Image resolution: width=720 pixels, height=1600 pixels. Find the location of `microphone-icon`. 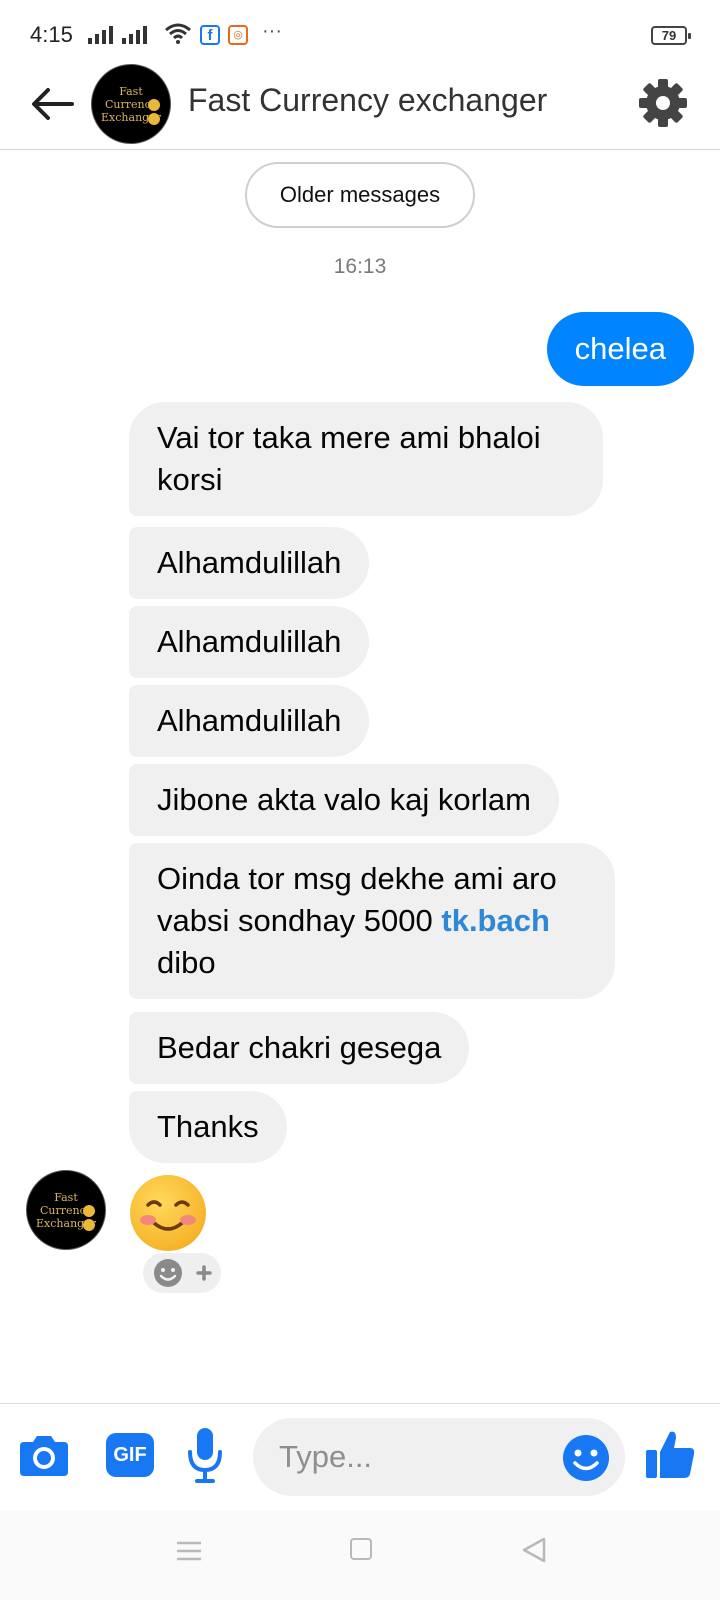

microphone-icon is located at coordinates (205, 1455).